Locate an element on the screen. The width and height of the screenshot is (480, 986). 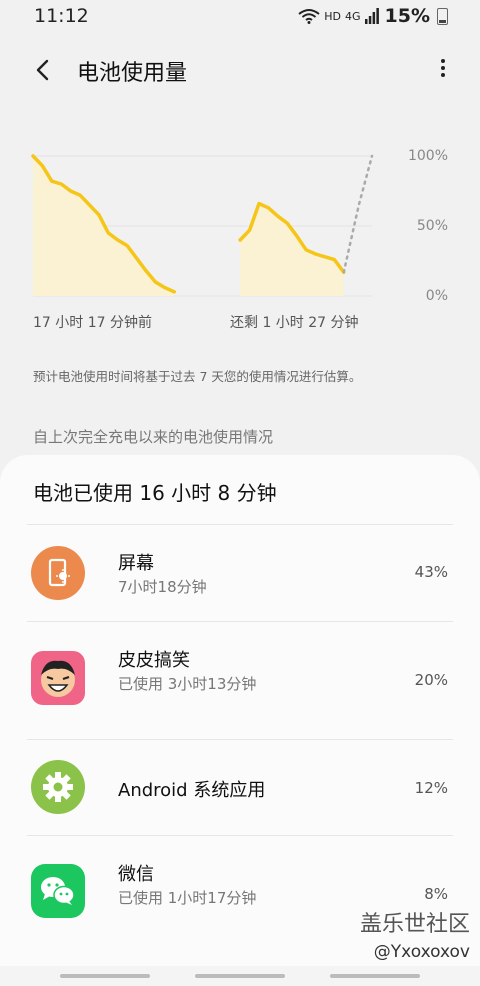
app-row-pipigaoxiao: 皮皮搞笑 已使用 3小时13分钟 20% is located at coordinates (240, 680).